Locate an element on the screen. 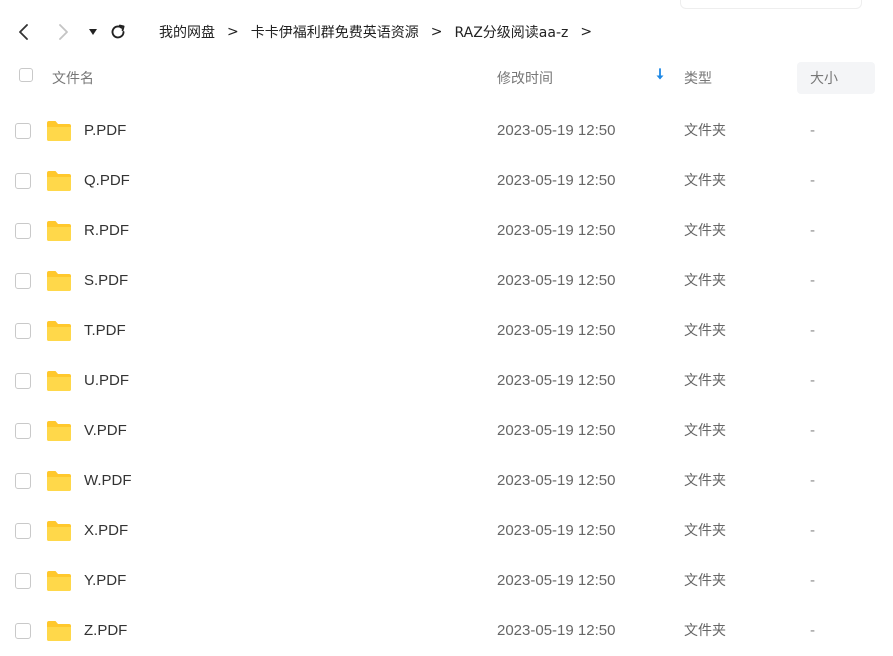  file-name: V.PDF is located at coordinates (105, 431).